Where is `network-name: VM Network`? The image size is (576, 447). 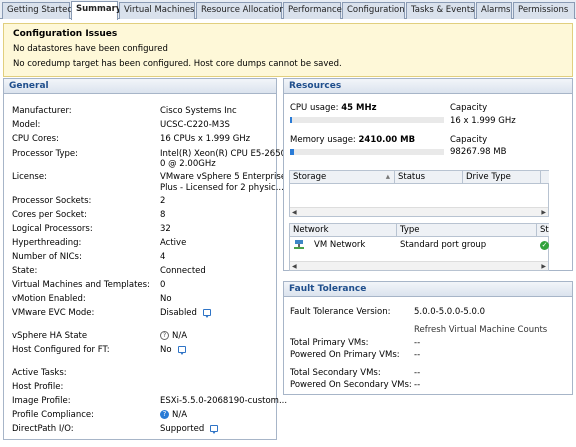 network-name: VM Network is located at coordinates (340, 245).